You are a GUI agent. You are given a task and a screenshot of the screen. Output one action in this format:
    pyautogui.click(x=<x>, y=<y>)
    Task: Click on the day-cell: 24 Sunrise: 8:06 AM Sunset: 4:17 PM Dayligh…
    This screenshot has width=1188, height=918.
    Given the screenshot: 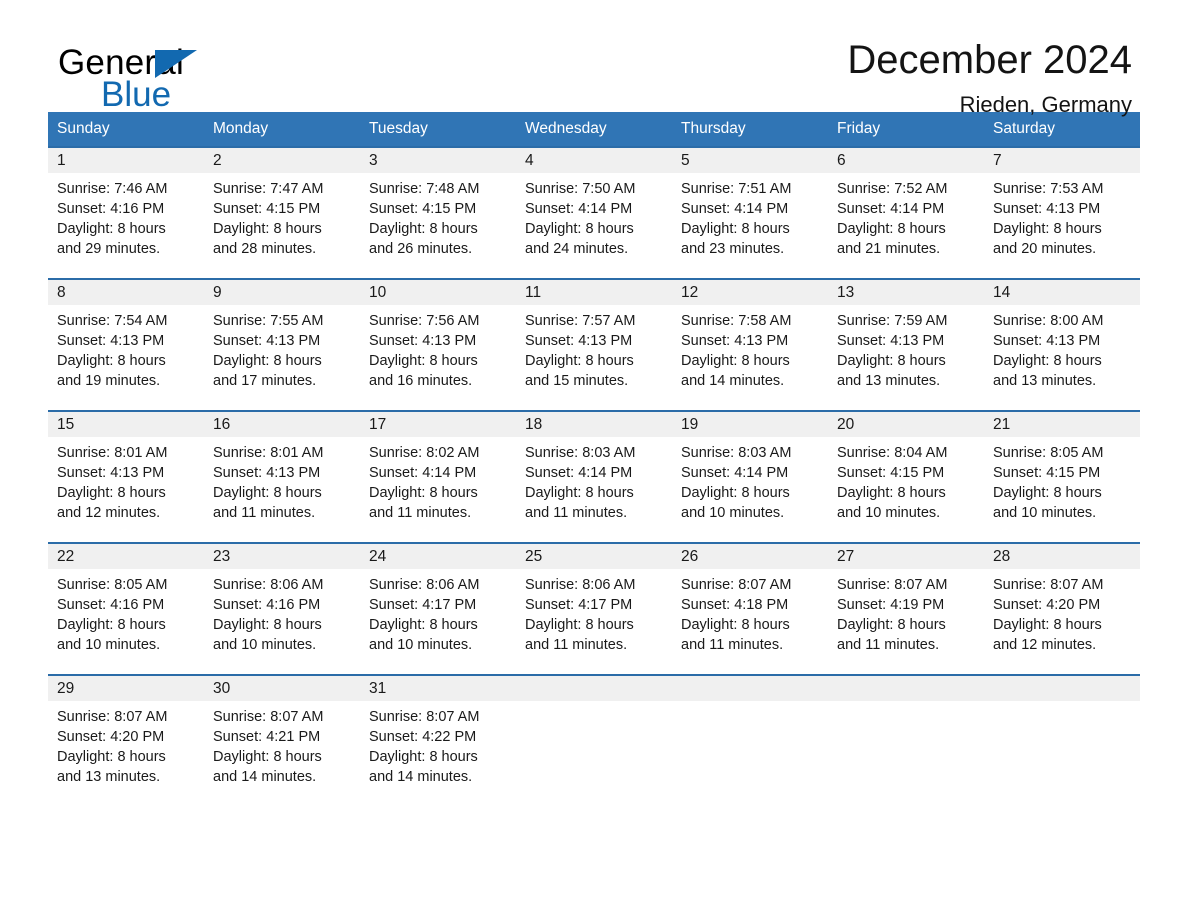 What is the action you would take?
    pyautogui.click(x=438, y=601)
    